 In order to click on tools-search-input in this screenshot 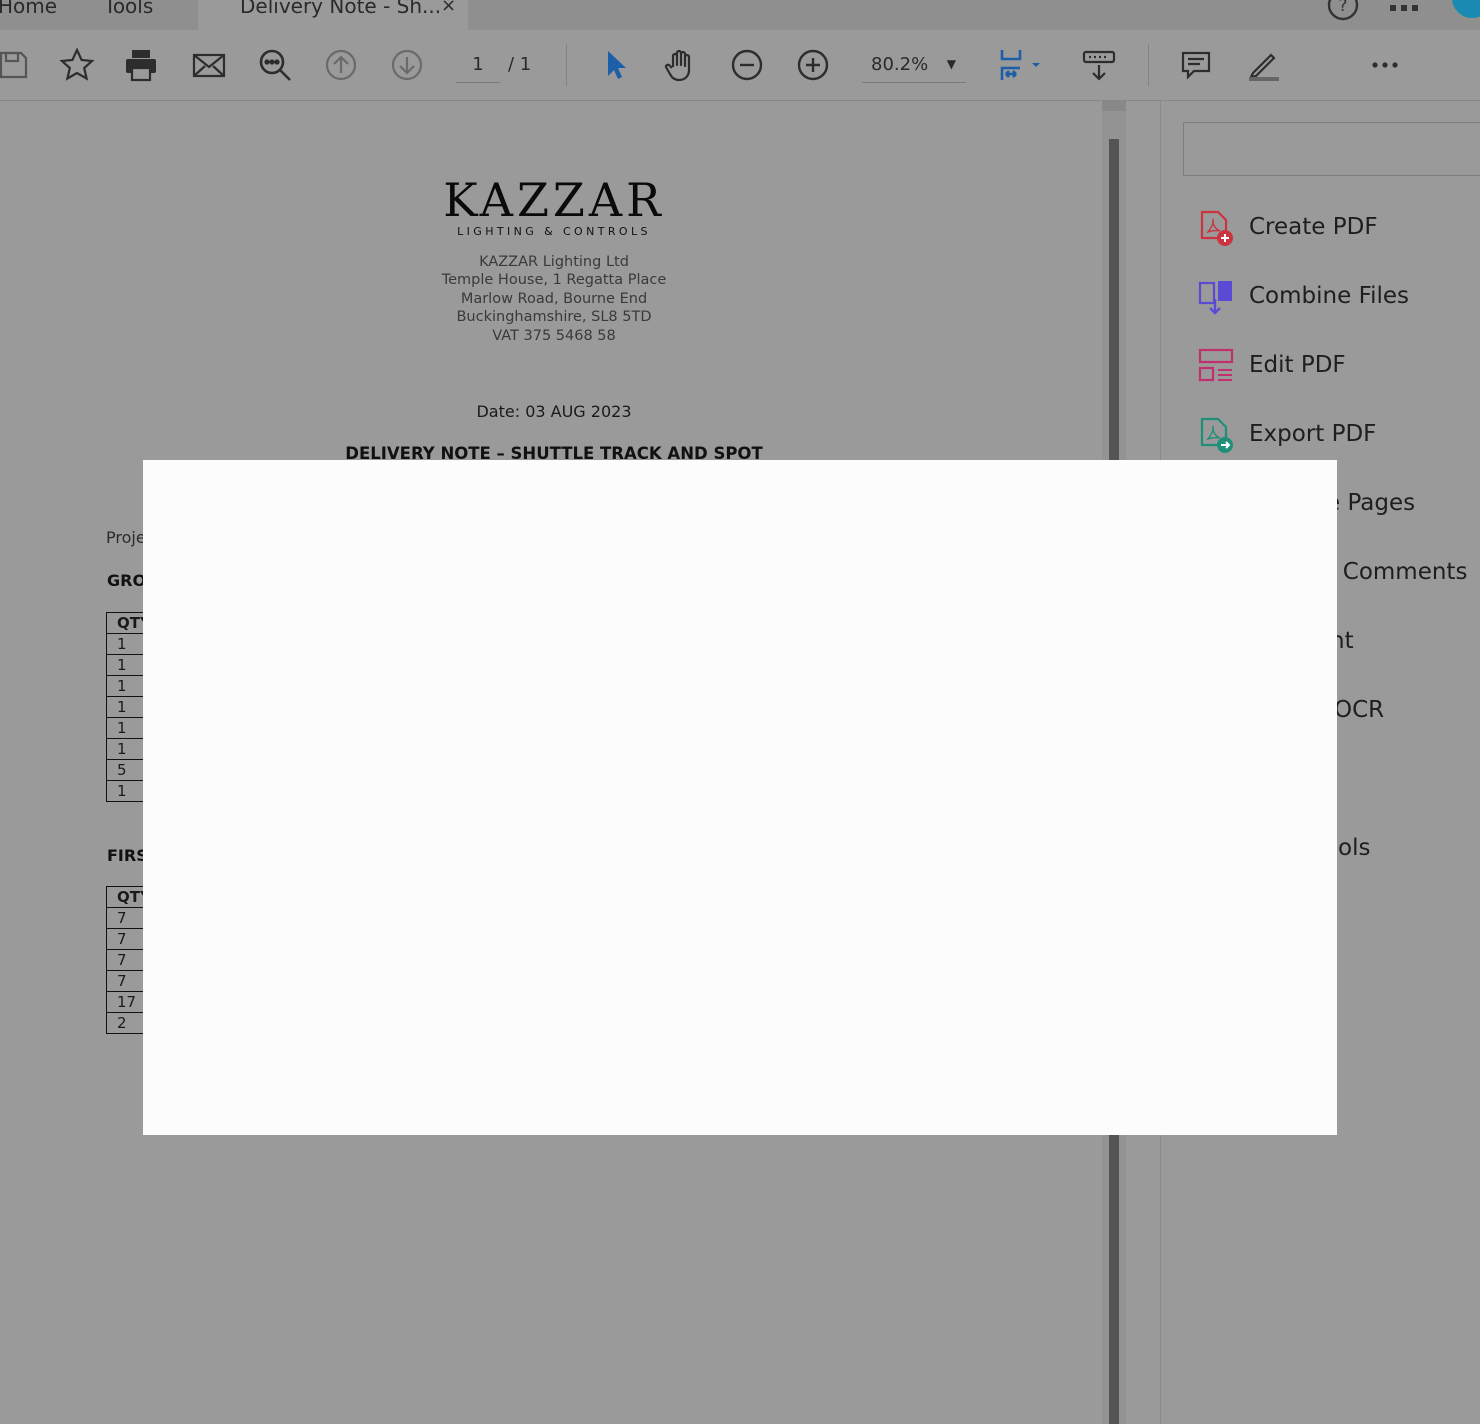, I will do `click(1331, 149)`.